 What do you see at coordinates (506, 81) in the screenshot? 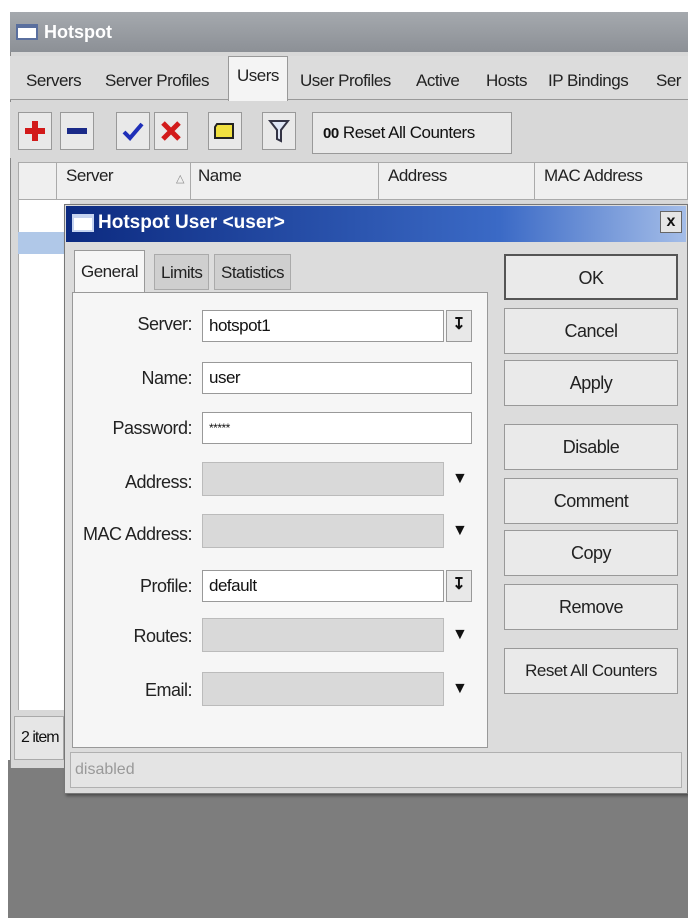
I see `tab-hosts: Hosts` at bounding box center [506, 81].